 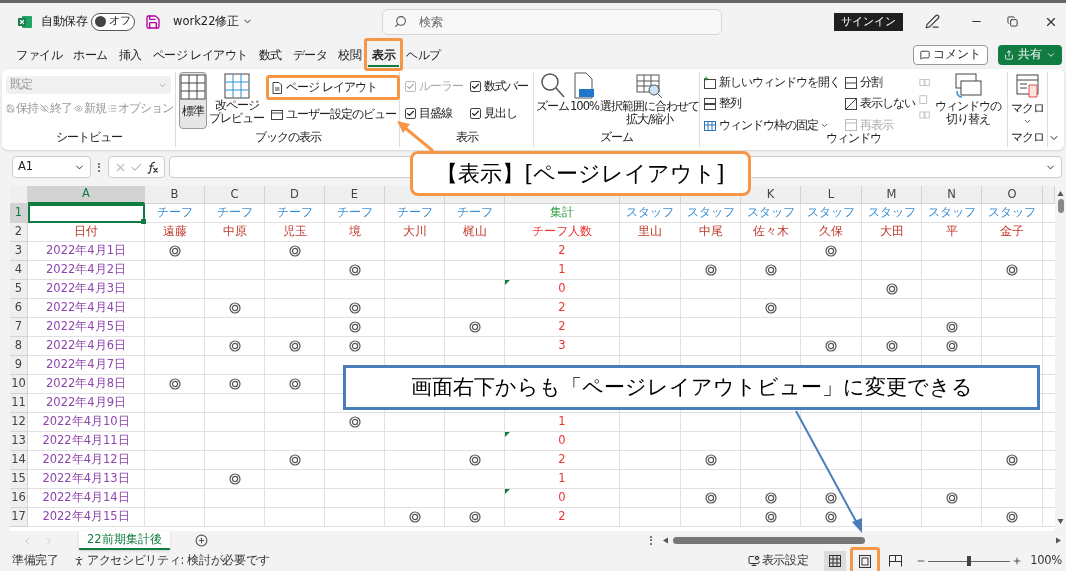 What do you see at coordinates (691, 387) in the screenshot?
I see `callout-tooltip: 画面右下からも「ページレイアウトビュー」に変更できる` at bounding box center [691, 387].